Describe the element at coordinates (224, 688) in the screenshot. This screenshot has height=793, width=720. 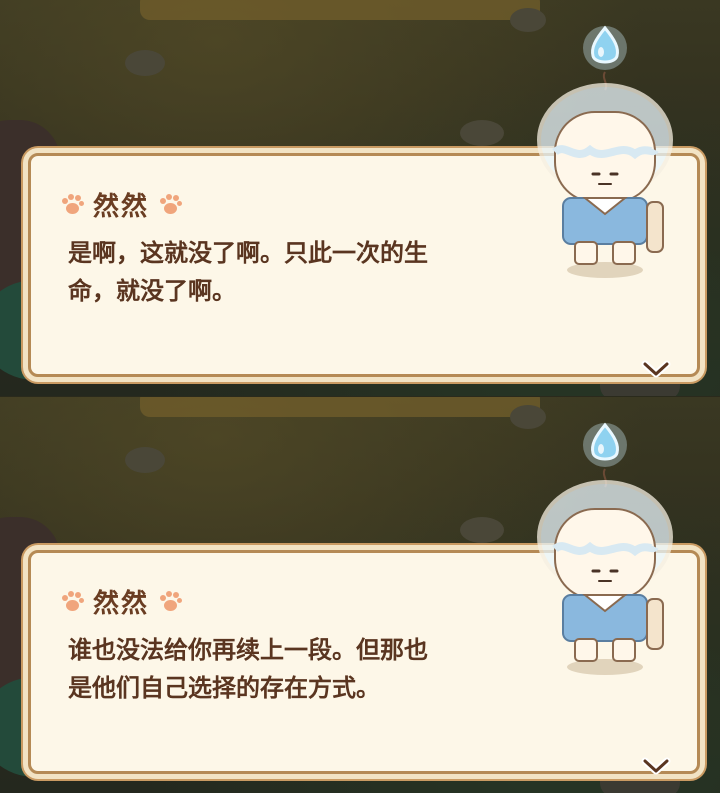
I see `dialogue-line: 是他们自己选择的存在方式。` at that location.